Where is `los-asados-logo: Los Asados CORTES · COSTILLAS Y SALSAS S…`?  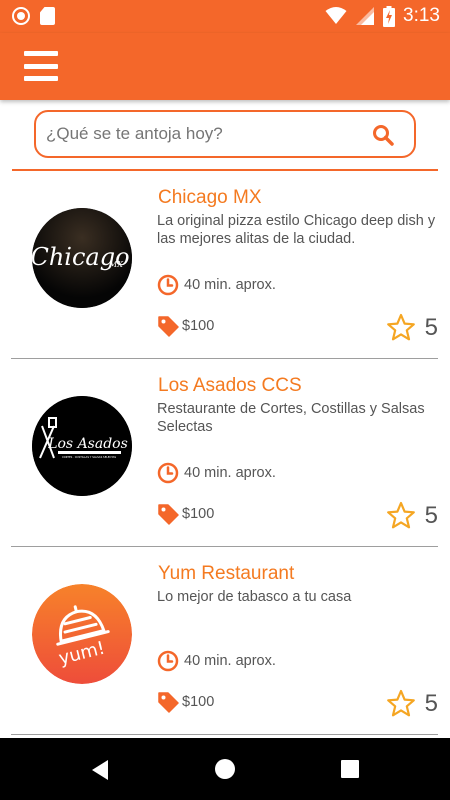
los-asados-logo: Los Asados CORTES · COSTILLAS Y SALSAS S… is located at coordinates (82, 446).